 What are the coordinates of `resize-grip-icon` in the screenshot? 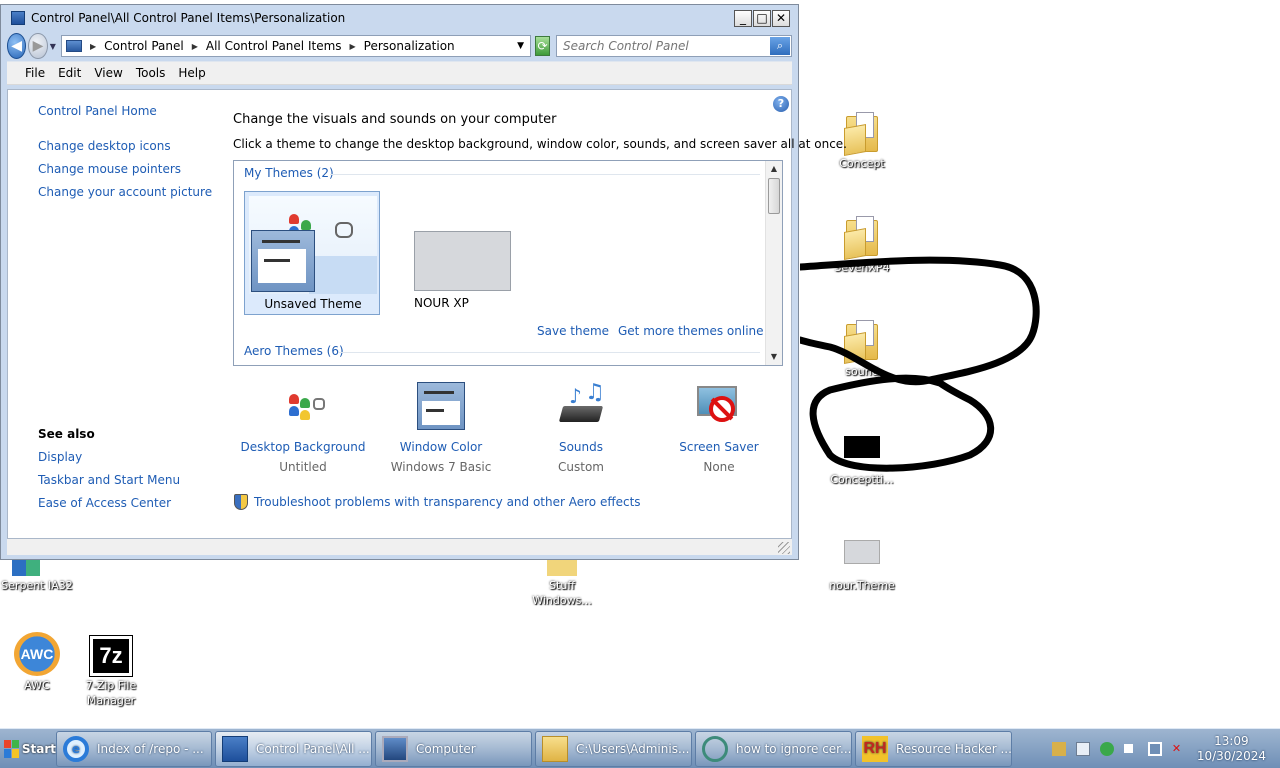 It's located at (784, 548).